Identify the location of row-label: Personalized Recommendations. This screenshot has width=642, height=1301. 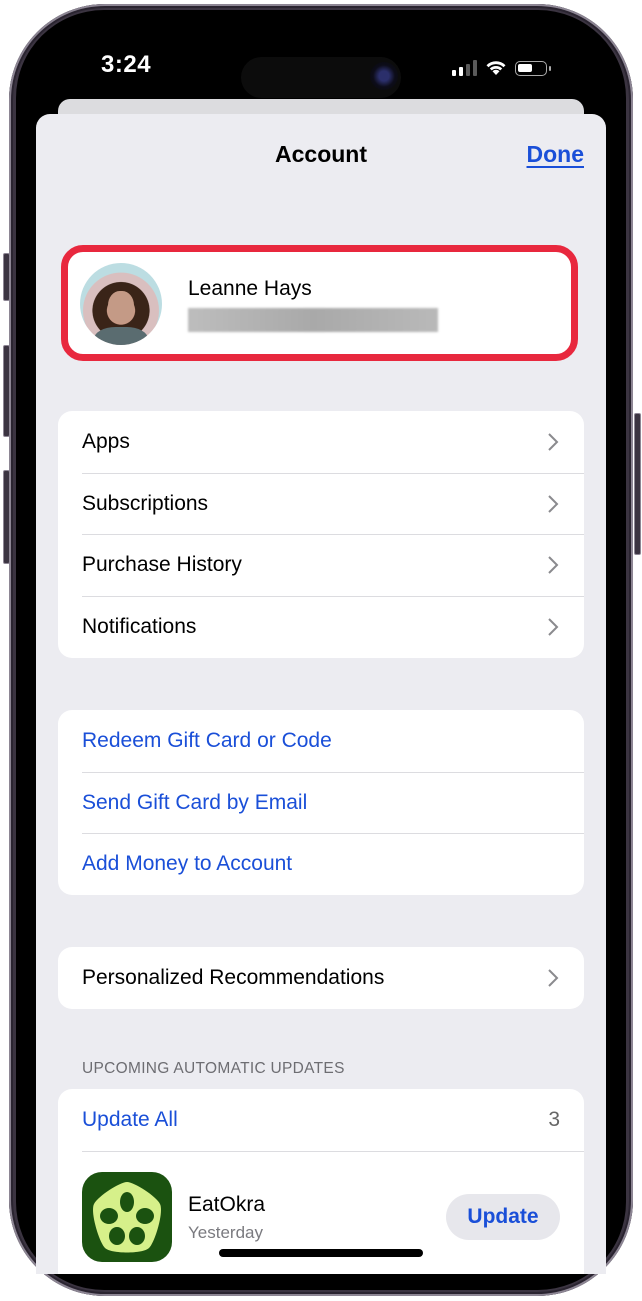
(233, 977).